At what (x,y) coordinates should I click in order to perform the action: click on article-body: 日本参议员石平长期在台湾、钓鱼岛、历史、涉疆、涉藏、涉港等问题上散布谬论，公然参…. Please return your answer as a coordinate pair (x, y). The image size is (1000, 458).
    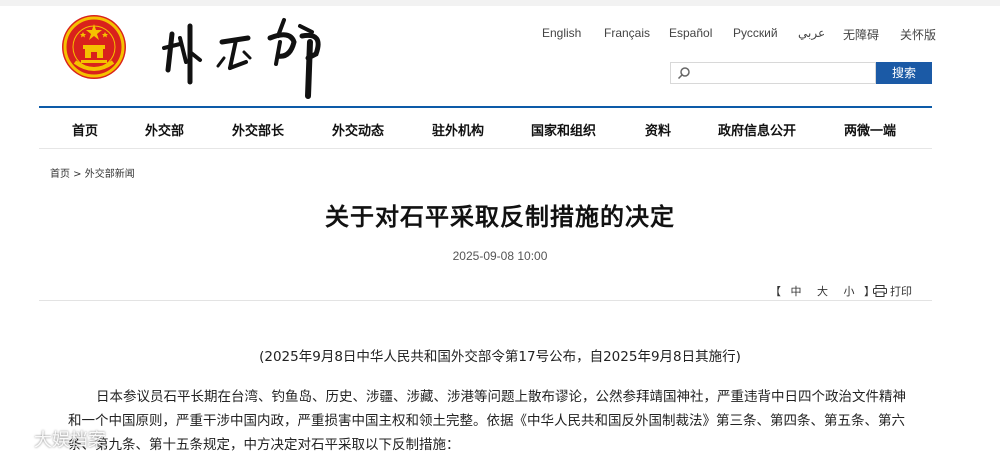
    Looking at the image, I should click on (493, 421).